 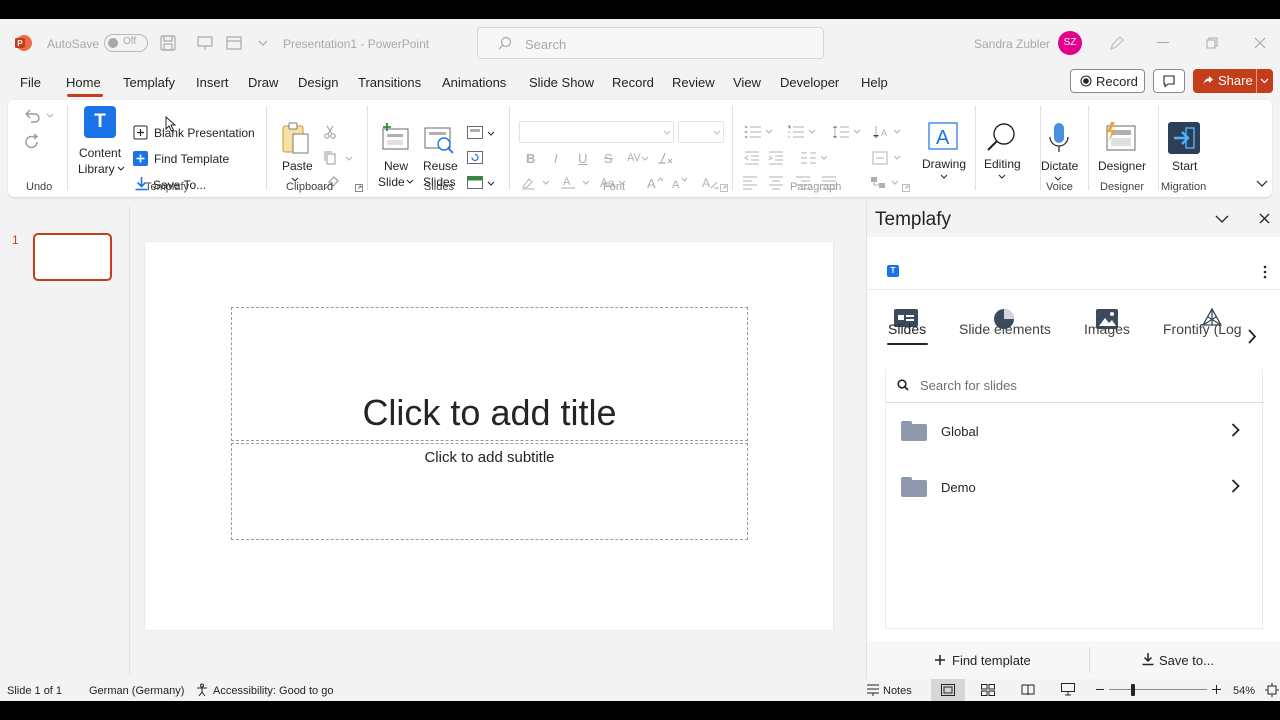 I want to click on comments-button, so click(x=1169, y=81).